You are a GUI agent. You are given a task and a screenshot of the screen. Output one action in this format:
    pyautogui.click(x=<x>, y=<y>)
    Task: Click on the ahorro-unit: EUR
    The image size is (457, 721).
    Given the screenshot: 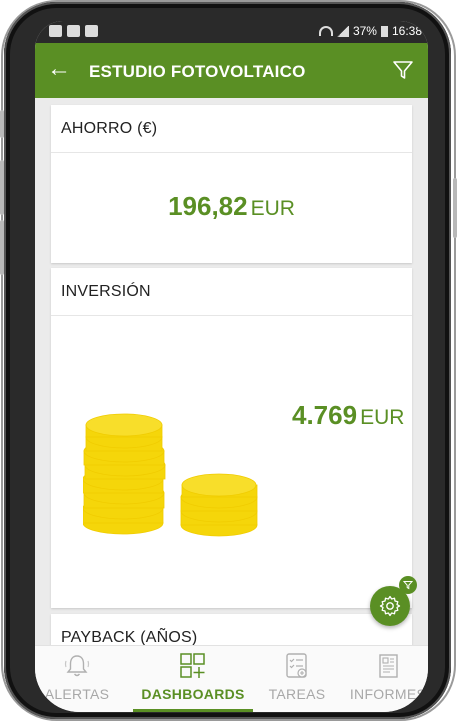 What is the action you would take?
    pyautogui.click(x=272, y=208)
    